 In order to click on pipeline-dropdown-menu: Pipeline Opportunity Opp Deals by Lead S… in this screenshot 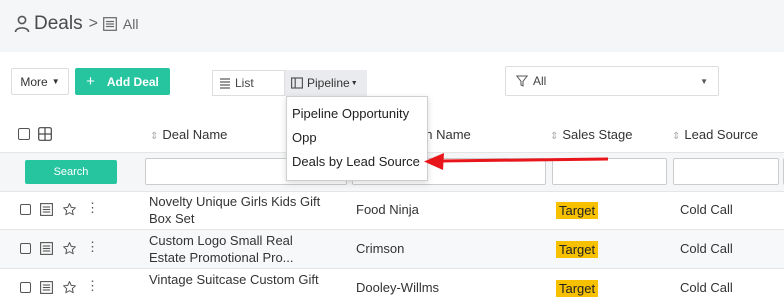, I will do `click(357, 138)`.